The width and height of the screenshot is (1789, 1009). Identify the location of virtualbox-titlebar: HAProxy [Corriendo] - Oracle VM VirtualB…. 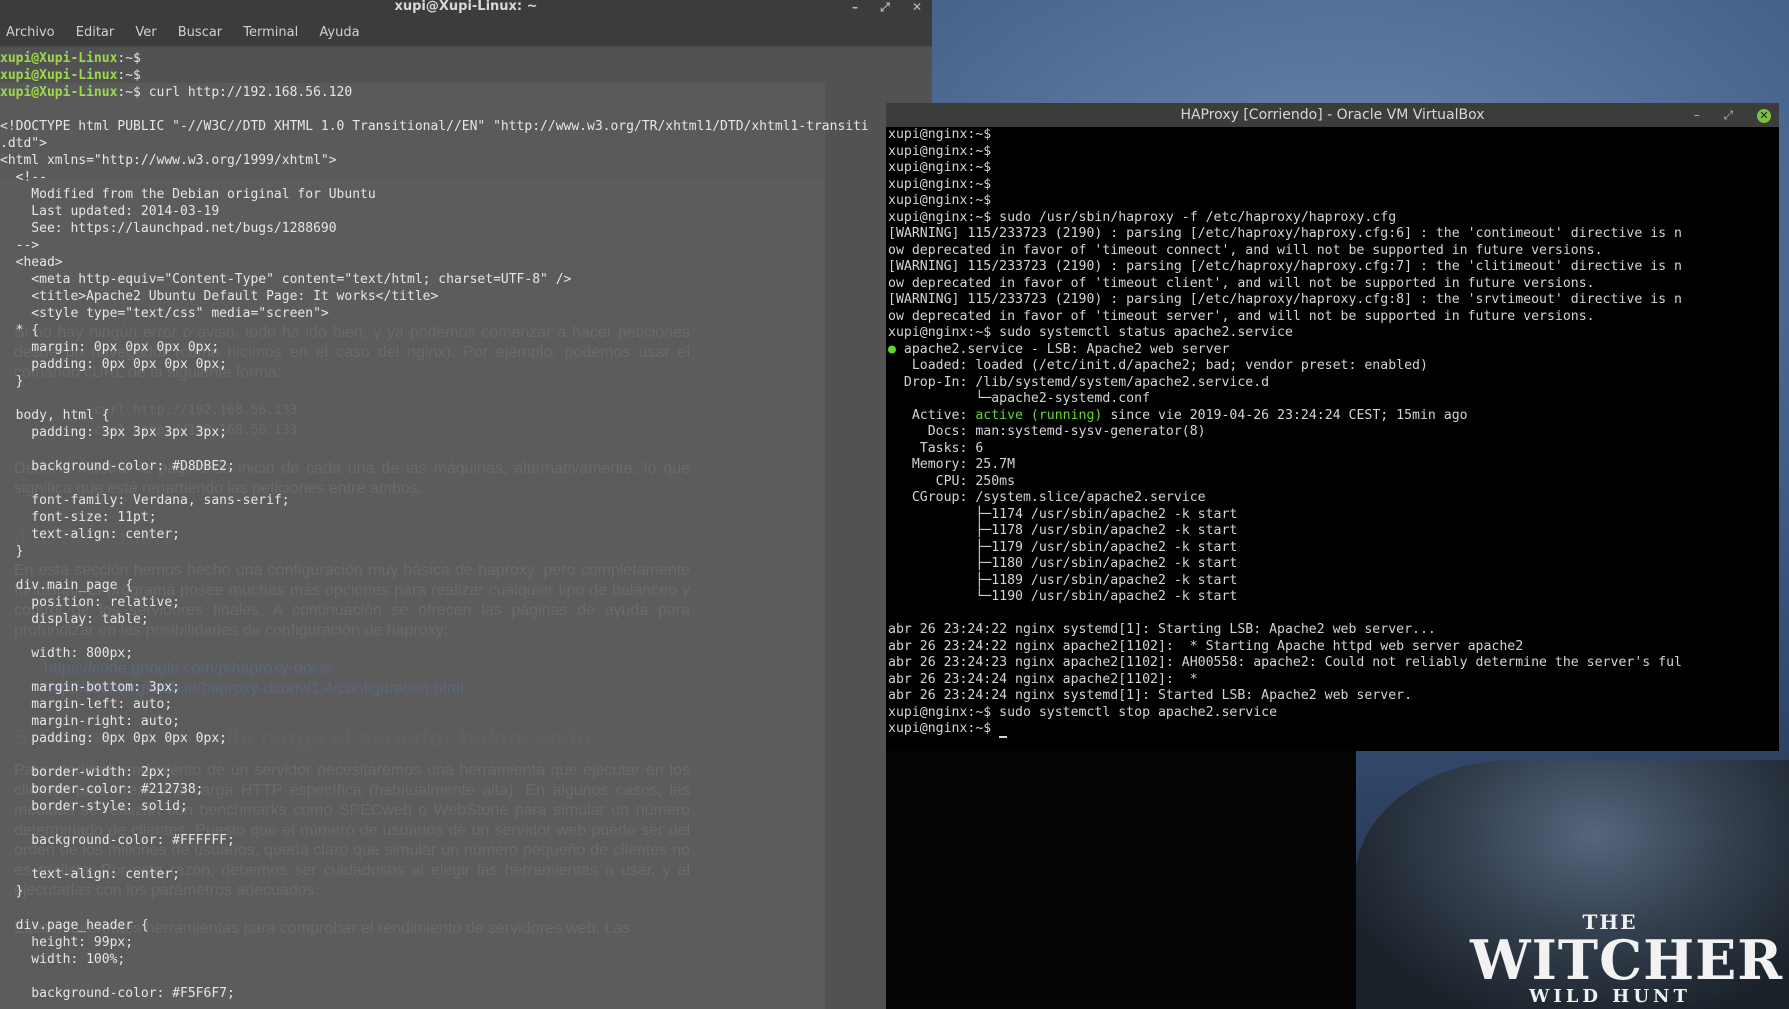
(1332, 115).